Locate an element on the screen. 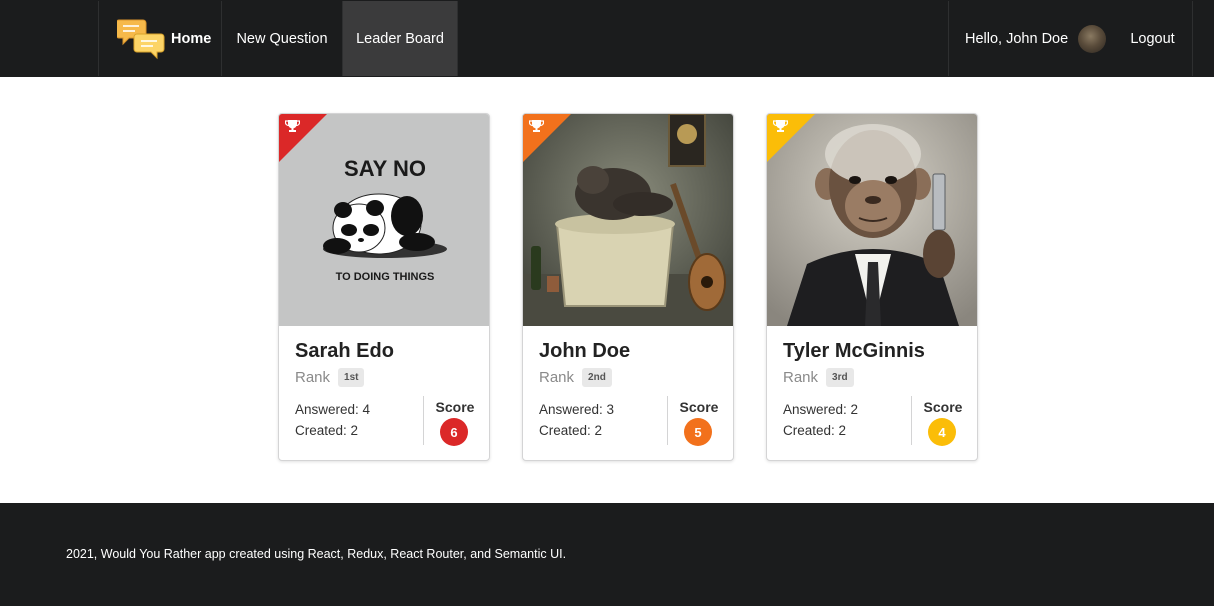 This screenshot has height=606, width=1214. rank-badge: 3rd is located at coordinates (840, 377).